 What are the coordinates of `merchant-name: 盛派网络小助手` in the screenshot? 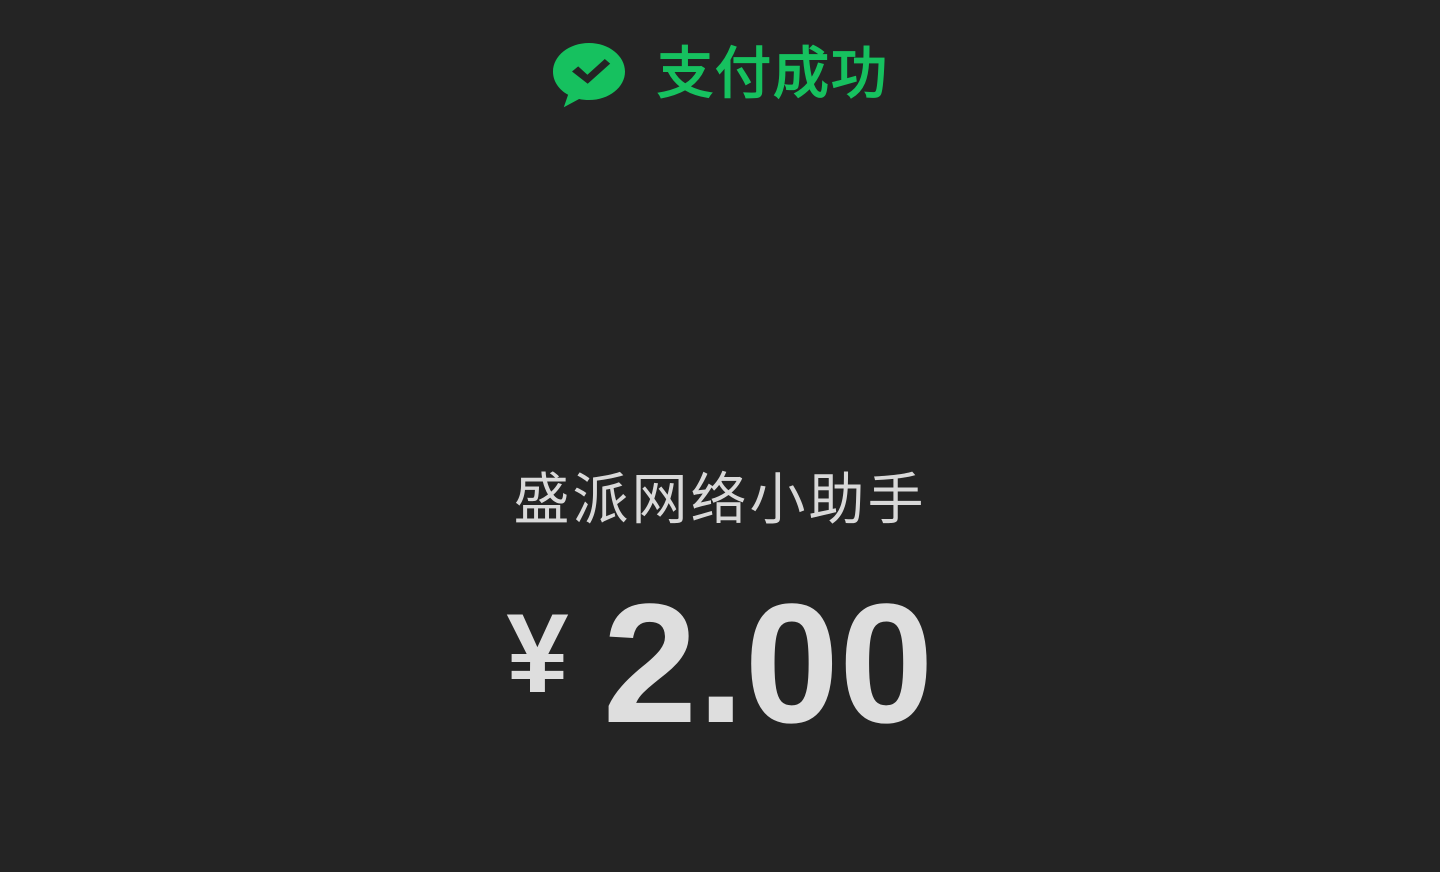 It's located at (720, 500).